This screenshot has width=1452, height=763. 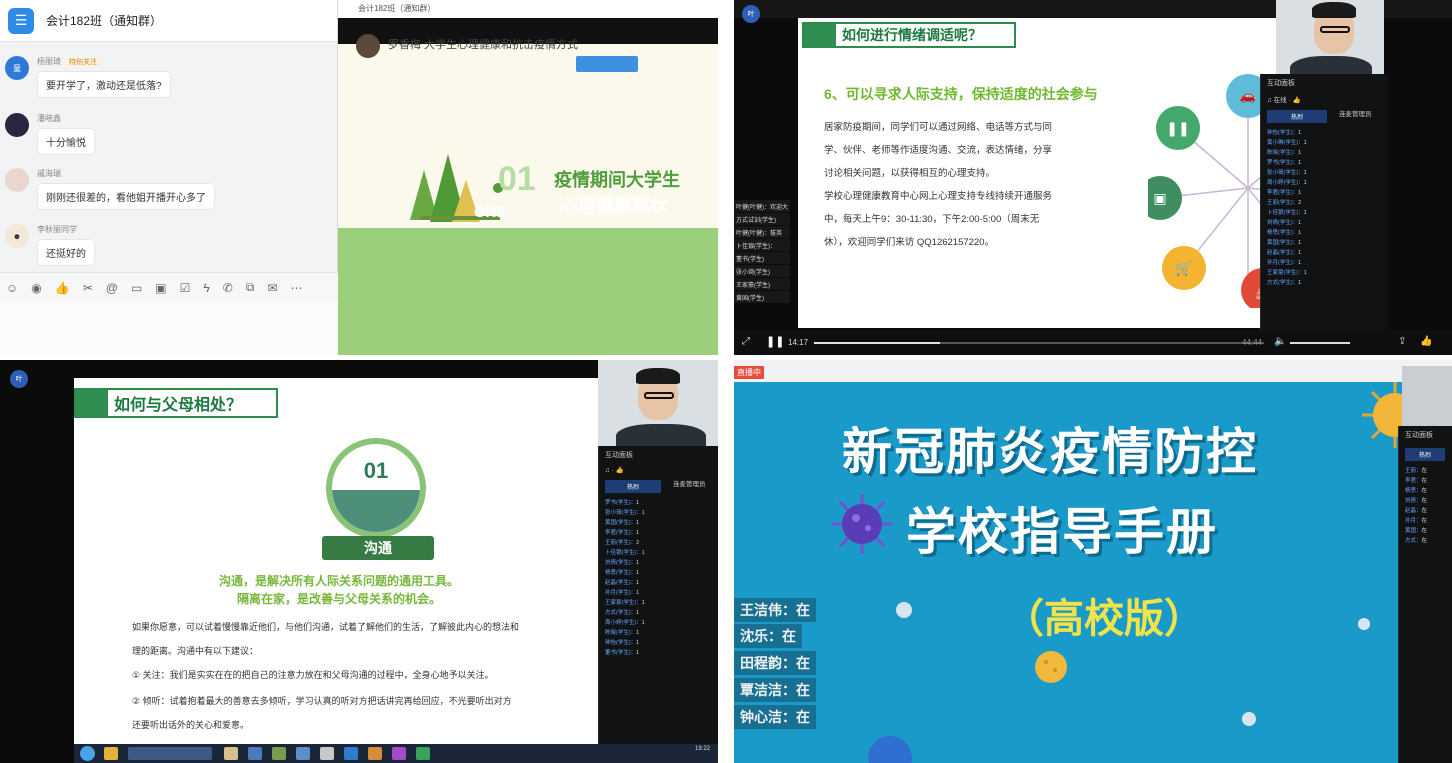 What do you see at coordinates (112, 288) in the screenshot?
I see `mention-icon: @` at bounding box center [112, 288].